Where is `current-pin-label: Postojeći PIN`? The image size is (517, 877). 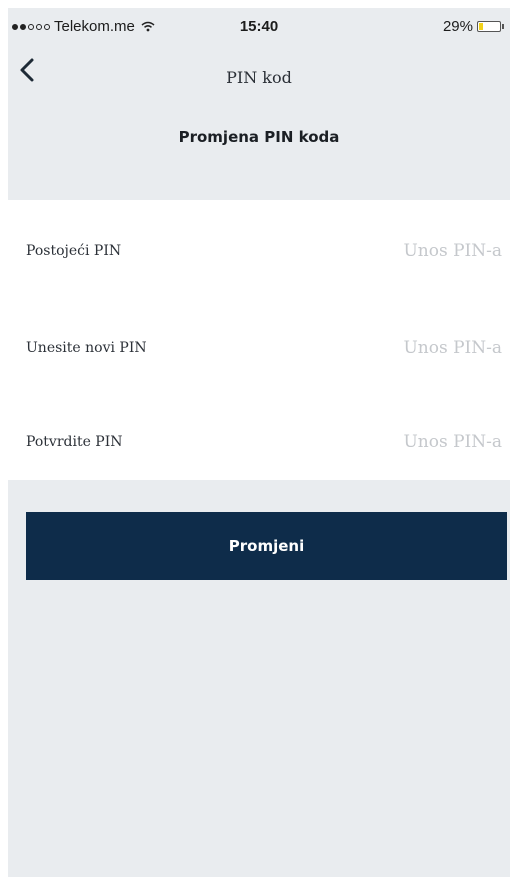 current-pin-label: Postojeći PIN is located at coordinates (74, 251).